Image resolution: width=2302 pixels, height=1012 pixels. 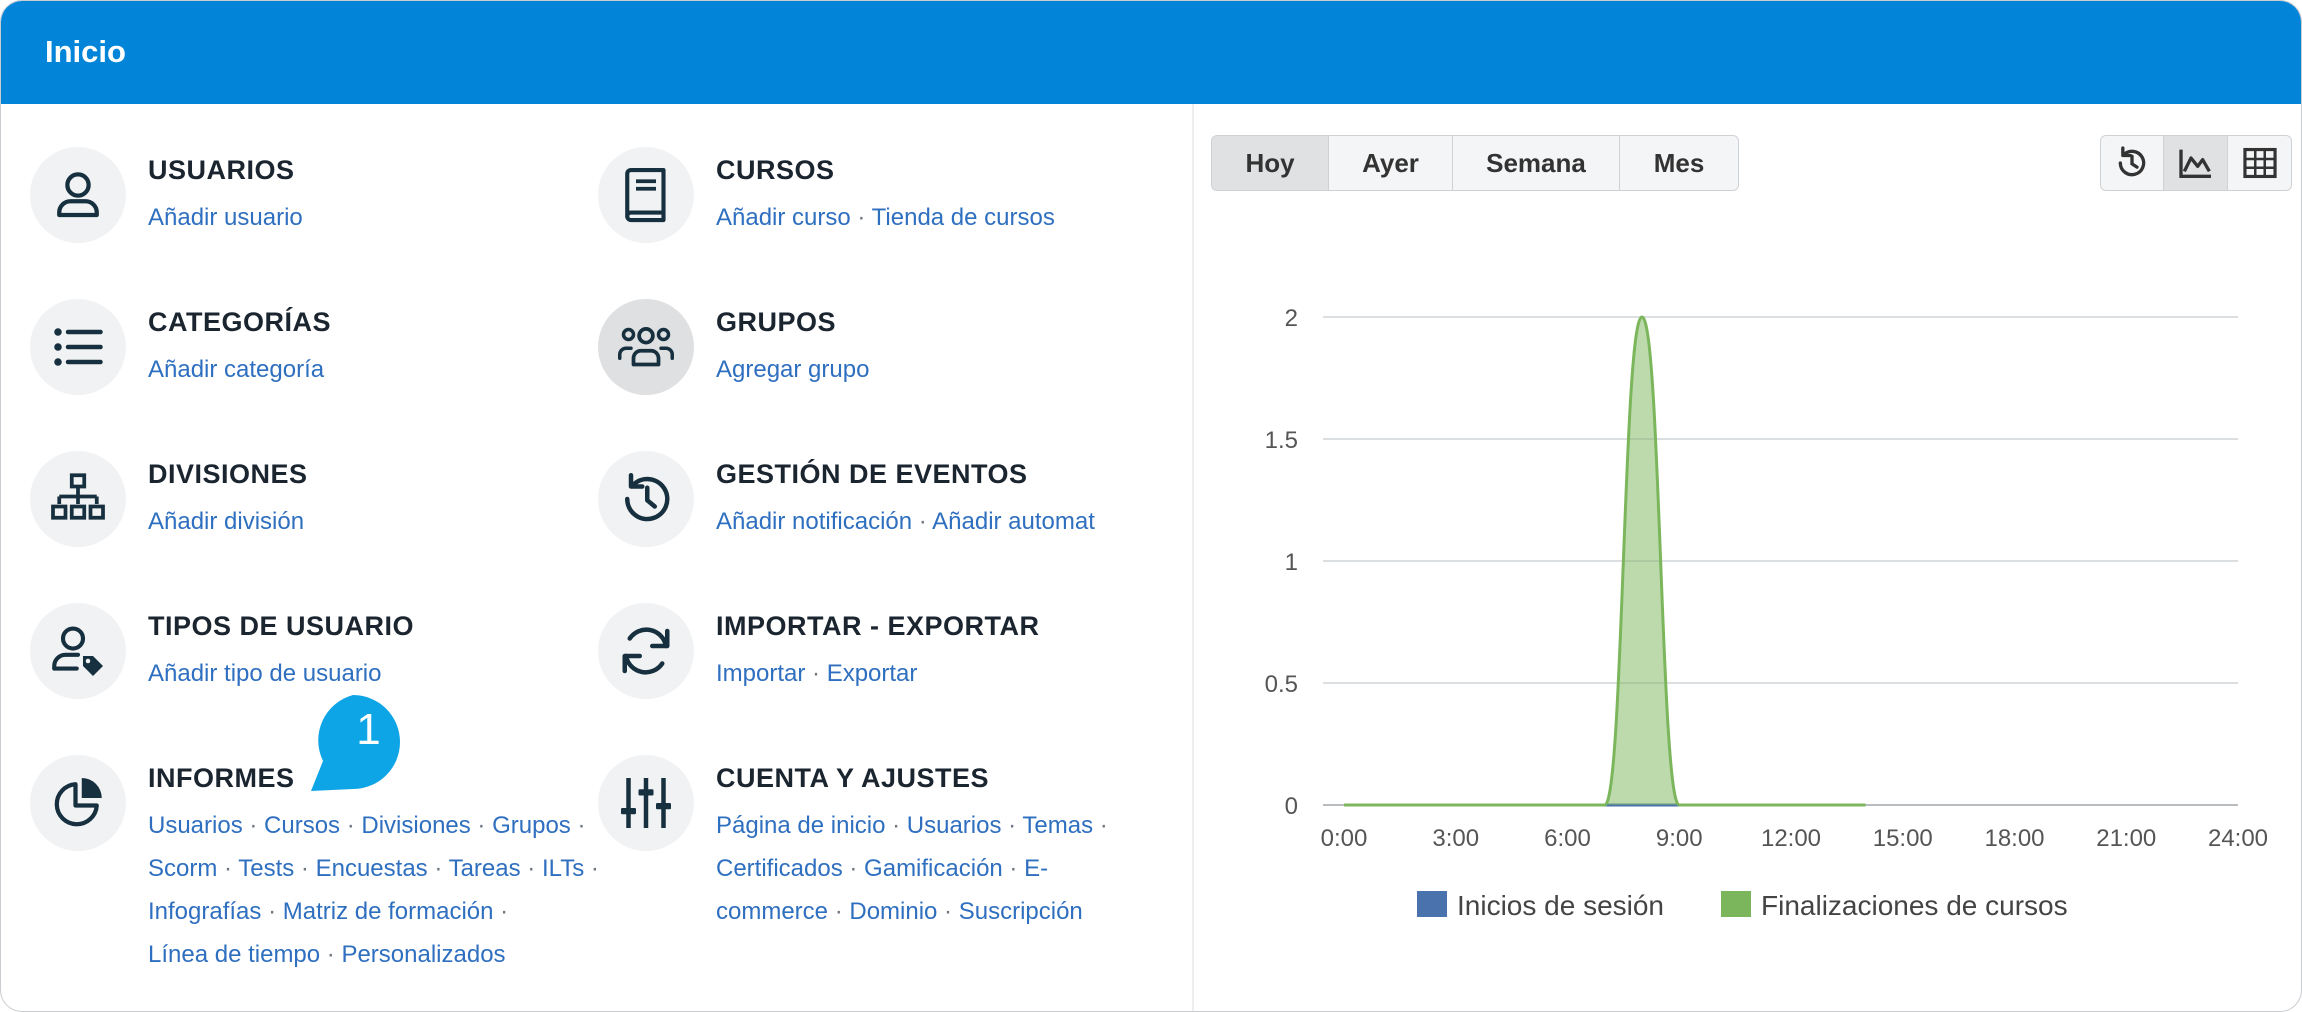 What do you see at coordinates (2259, 163) in the screenshot?
I see `table-view-button` at bounding box center [2259, 163].